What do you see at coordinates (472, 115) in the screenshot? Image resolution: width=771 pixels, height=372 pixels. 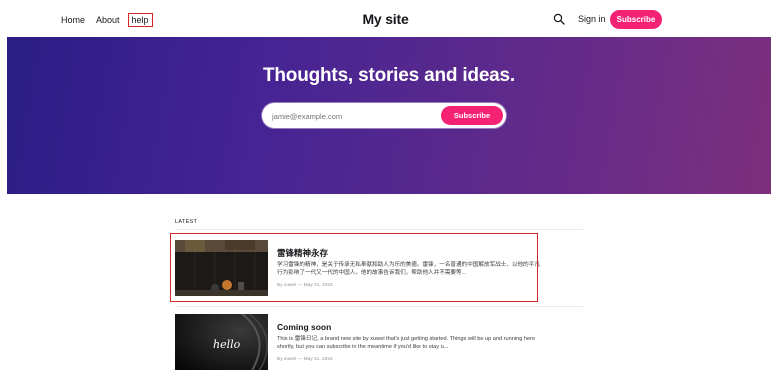 I see `hero-subscribe-button: Subscribe` at bounding box center [472, 115].